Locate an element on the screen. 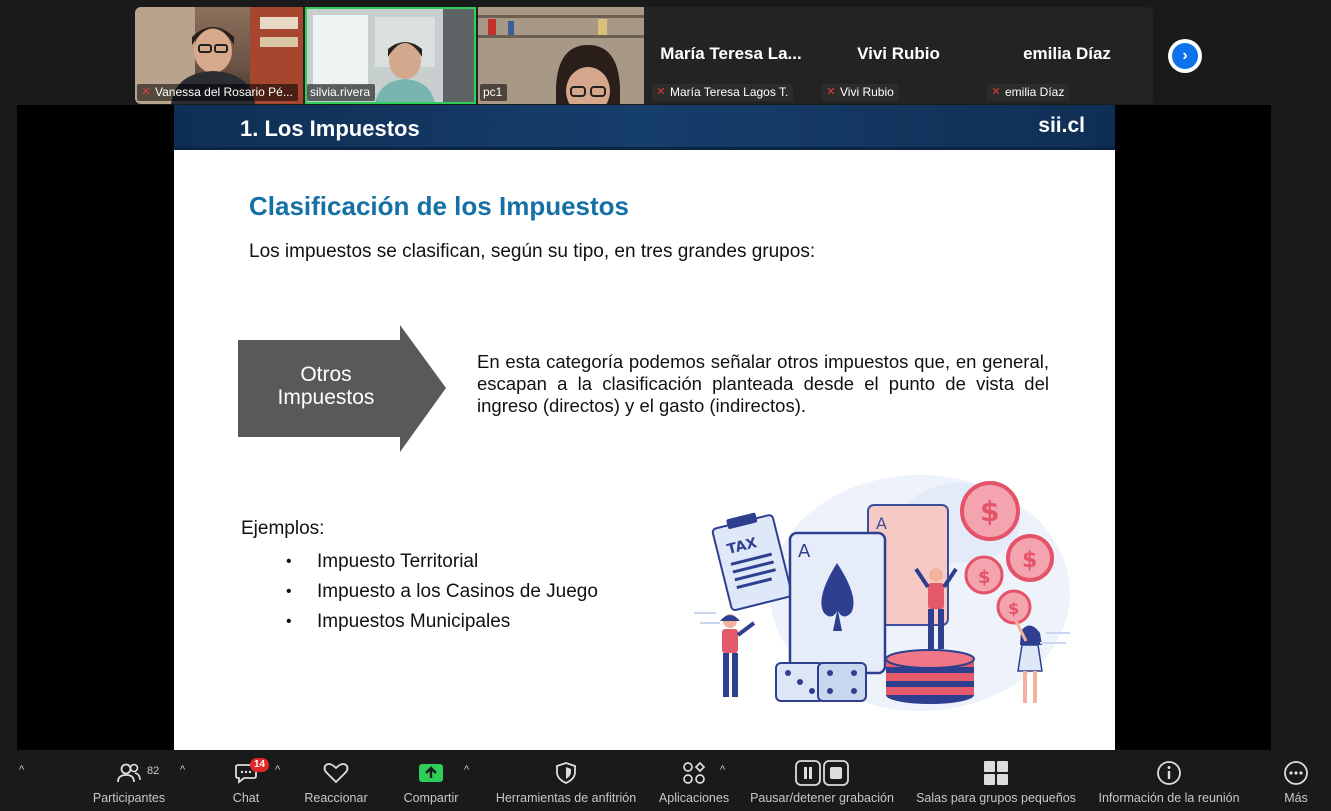 The width and height of the screenshot is (1331, 811). participant-name: María Teresa Lagos T. is located at coordinates (729, 92).